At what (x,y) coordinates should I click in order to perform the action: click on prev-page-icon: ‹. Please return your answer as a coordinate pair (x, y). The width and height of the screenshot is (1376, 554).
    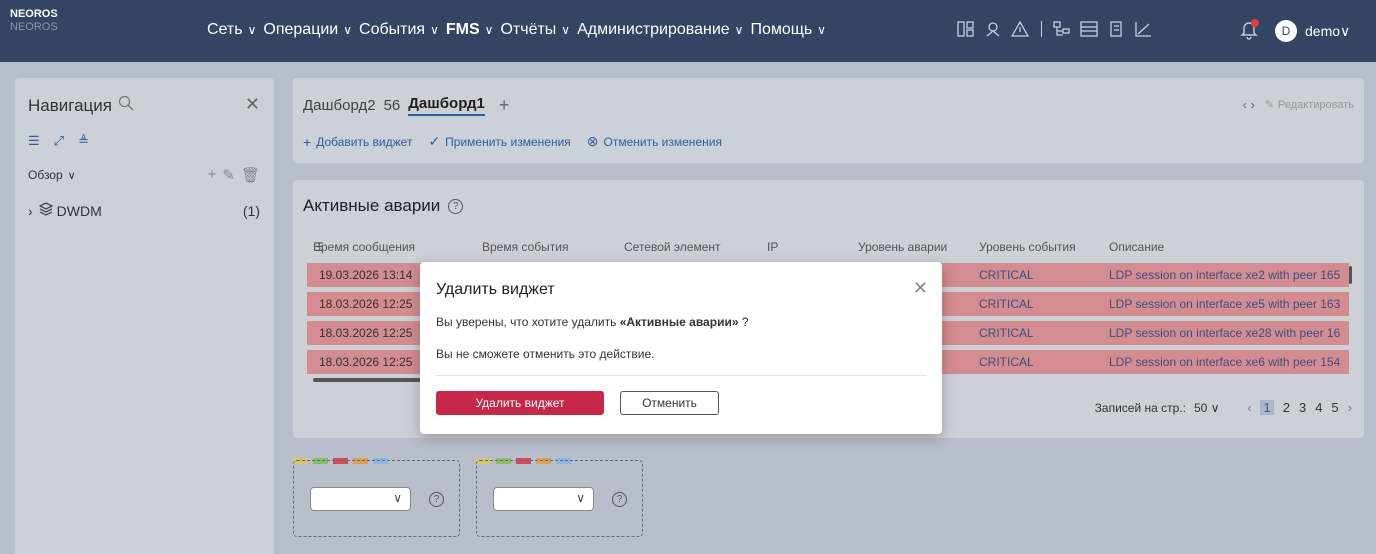
    Looking at the image, I should click on (1249, 408).